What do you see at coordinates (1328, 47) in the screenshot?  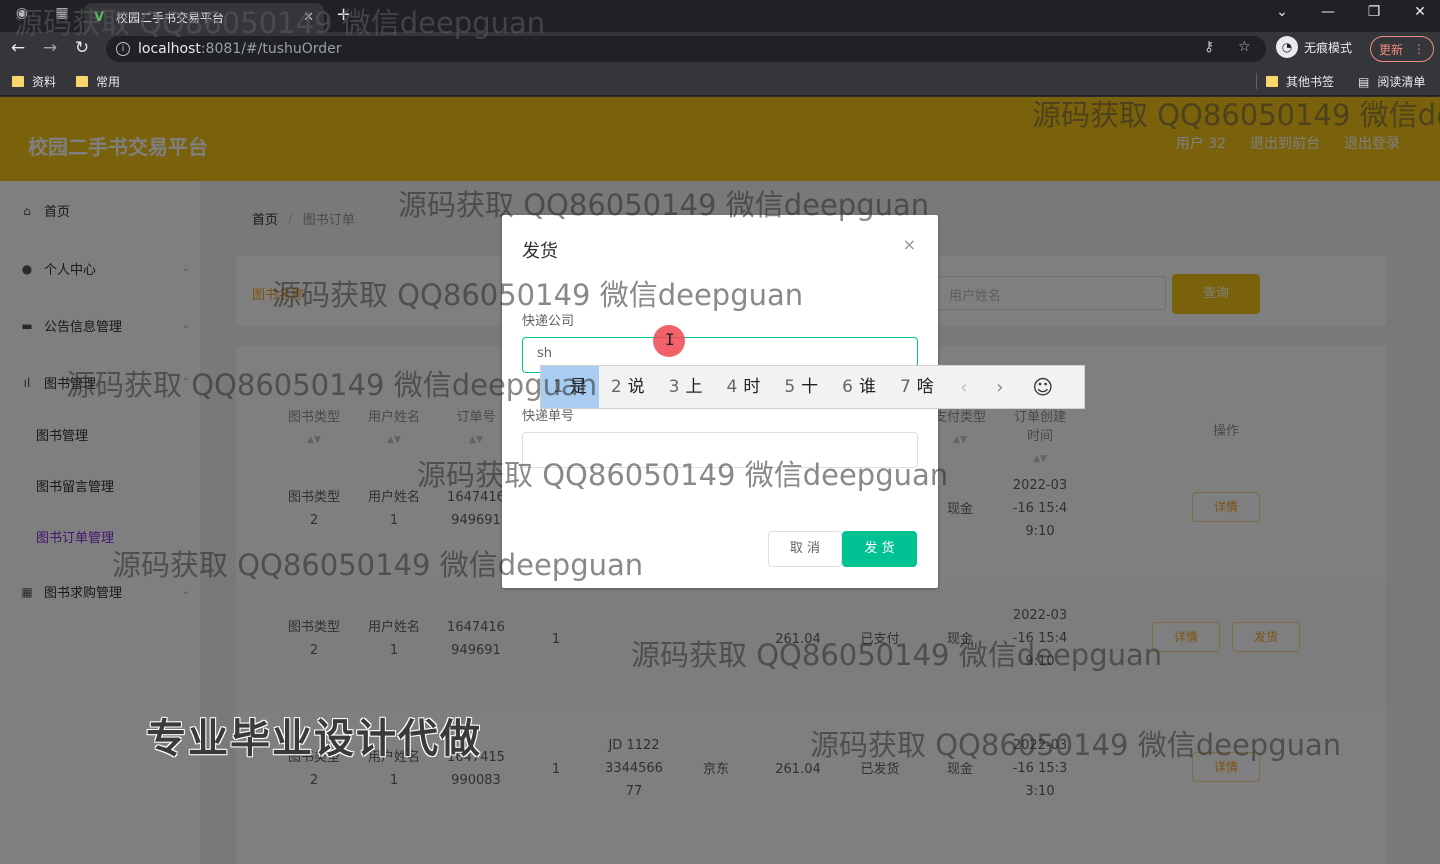 I see `incognito-label: 无痕模式` at bounding box center [1328, 47].